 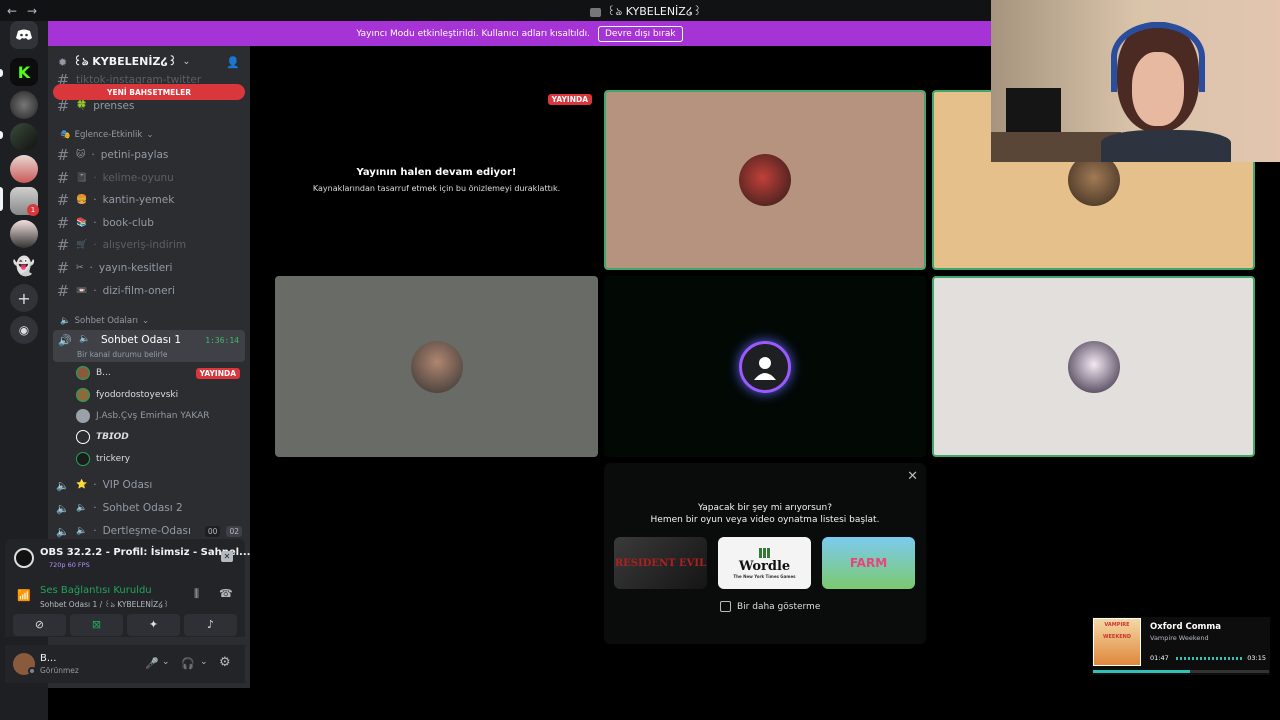 What do you see at coordinates (114, 106) in the screenshot?
I see `channel-label: prenses` at bounding box center [114, 106].